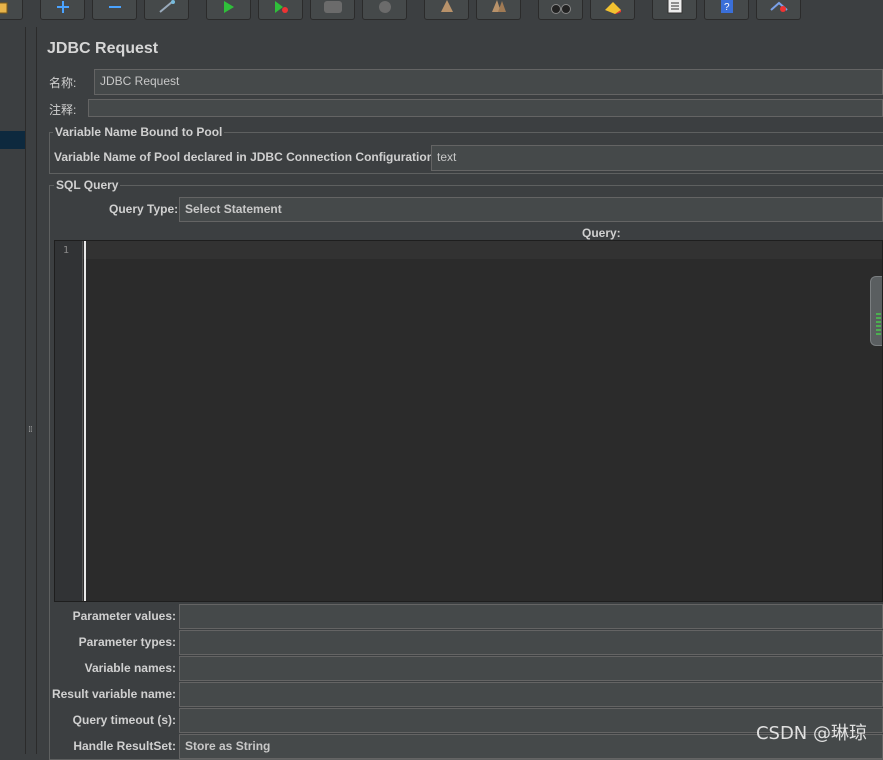 The width and height of the screenshot is (883, 760). I want to click on help-icon: ?, so click(726, 6).